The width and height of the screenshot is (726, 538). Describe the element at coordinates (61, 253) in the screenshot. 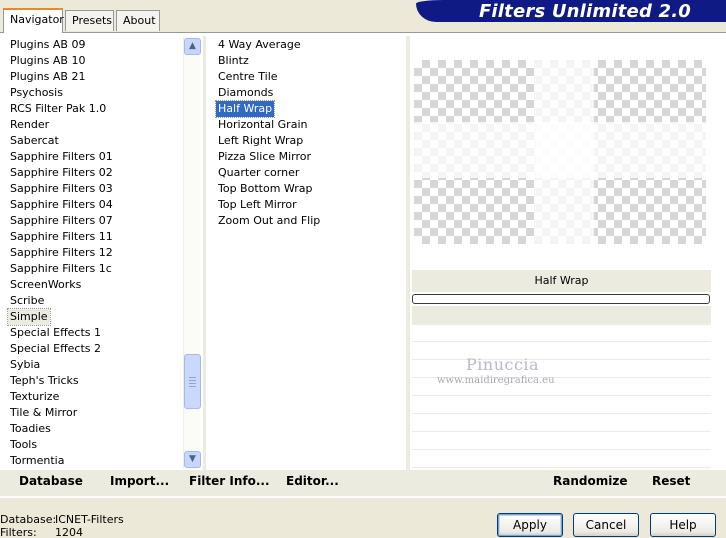

I see `category-item: Sapphire Filters 12` at that location.